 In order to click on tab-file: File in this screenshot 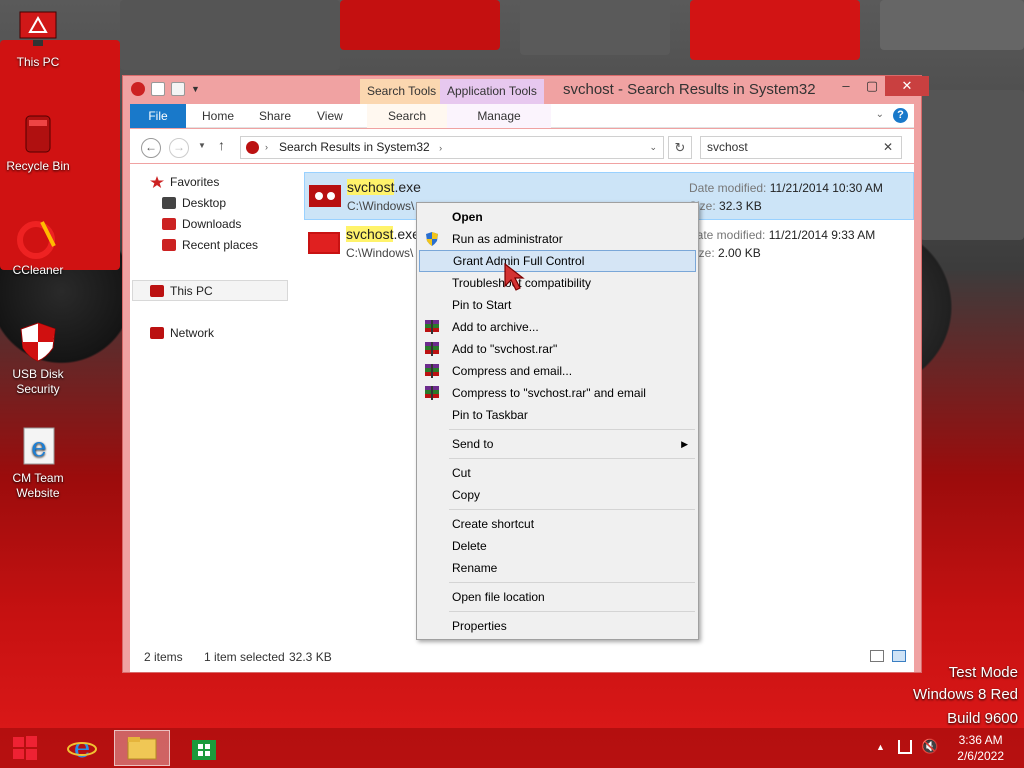, I will do `click(158, 116)`.